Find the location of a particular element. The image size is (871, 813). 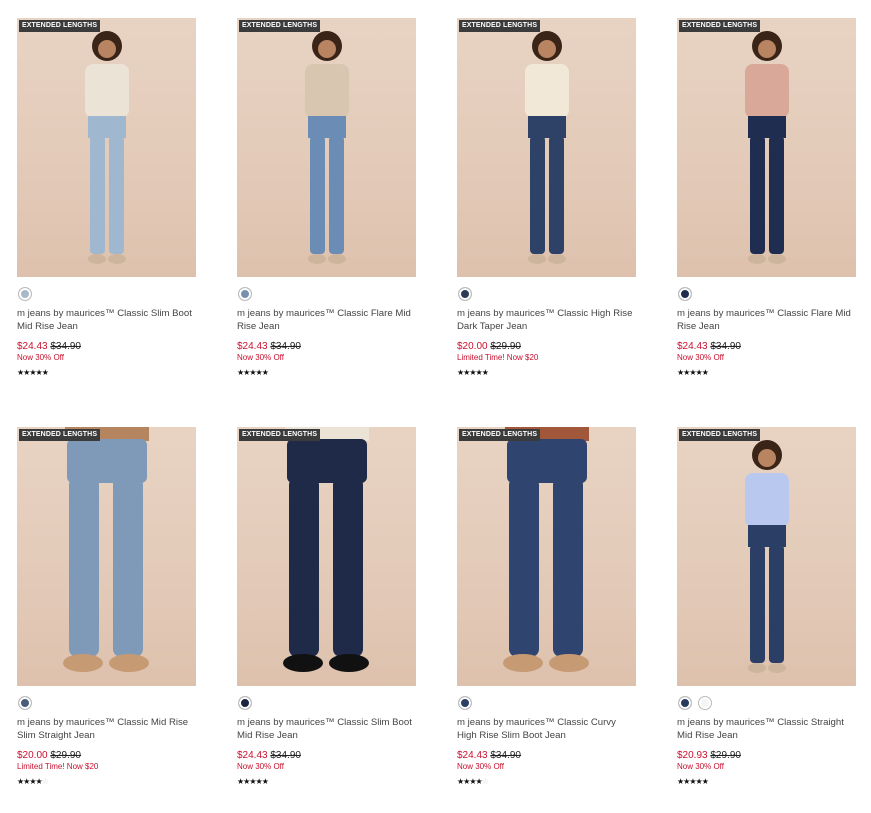

original-price: $34.90 is located at coordinates (505, 755).